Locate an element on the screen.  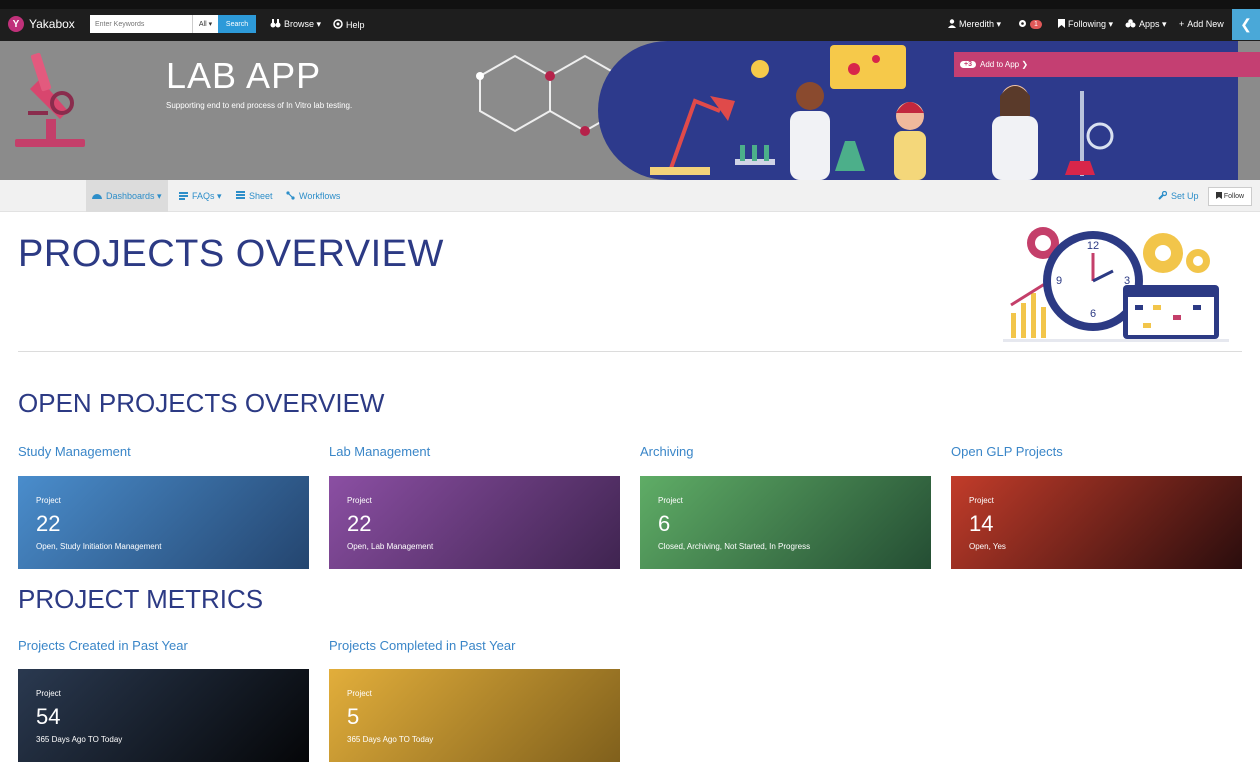
sheet-icon is located at coordinates (240, 196).